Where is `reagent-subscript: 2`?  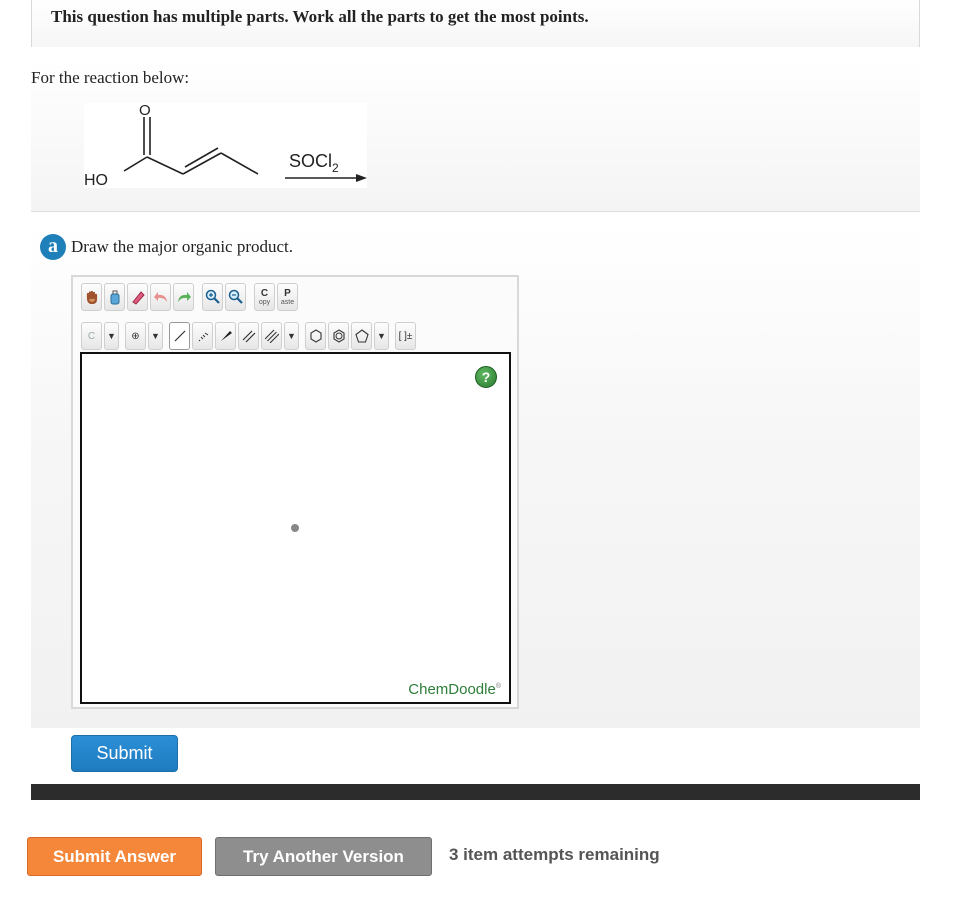
reagent-subscript: 2 is located at coordinates (335, 168).